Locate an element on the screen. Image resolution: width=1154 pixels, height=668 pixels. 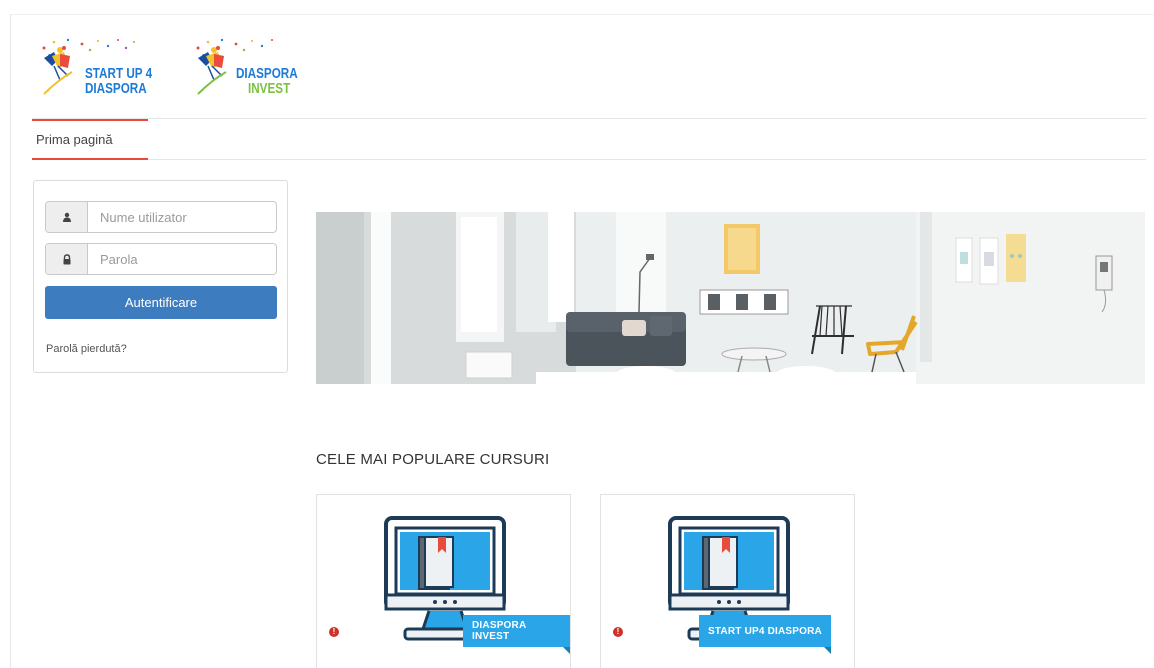
logo-1-line2: DIASPORA is located at coordinates (116, 88).